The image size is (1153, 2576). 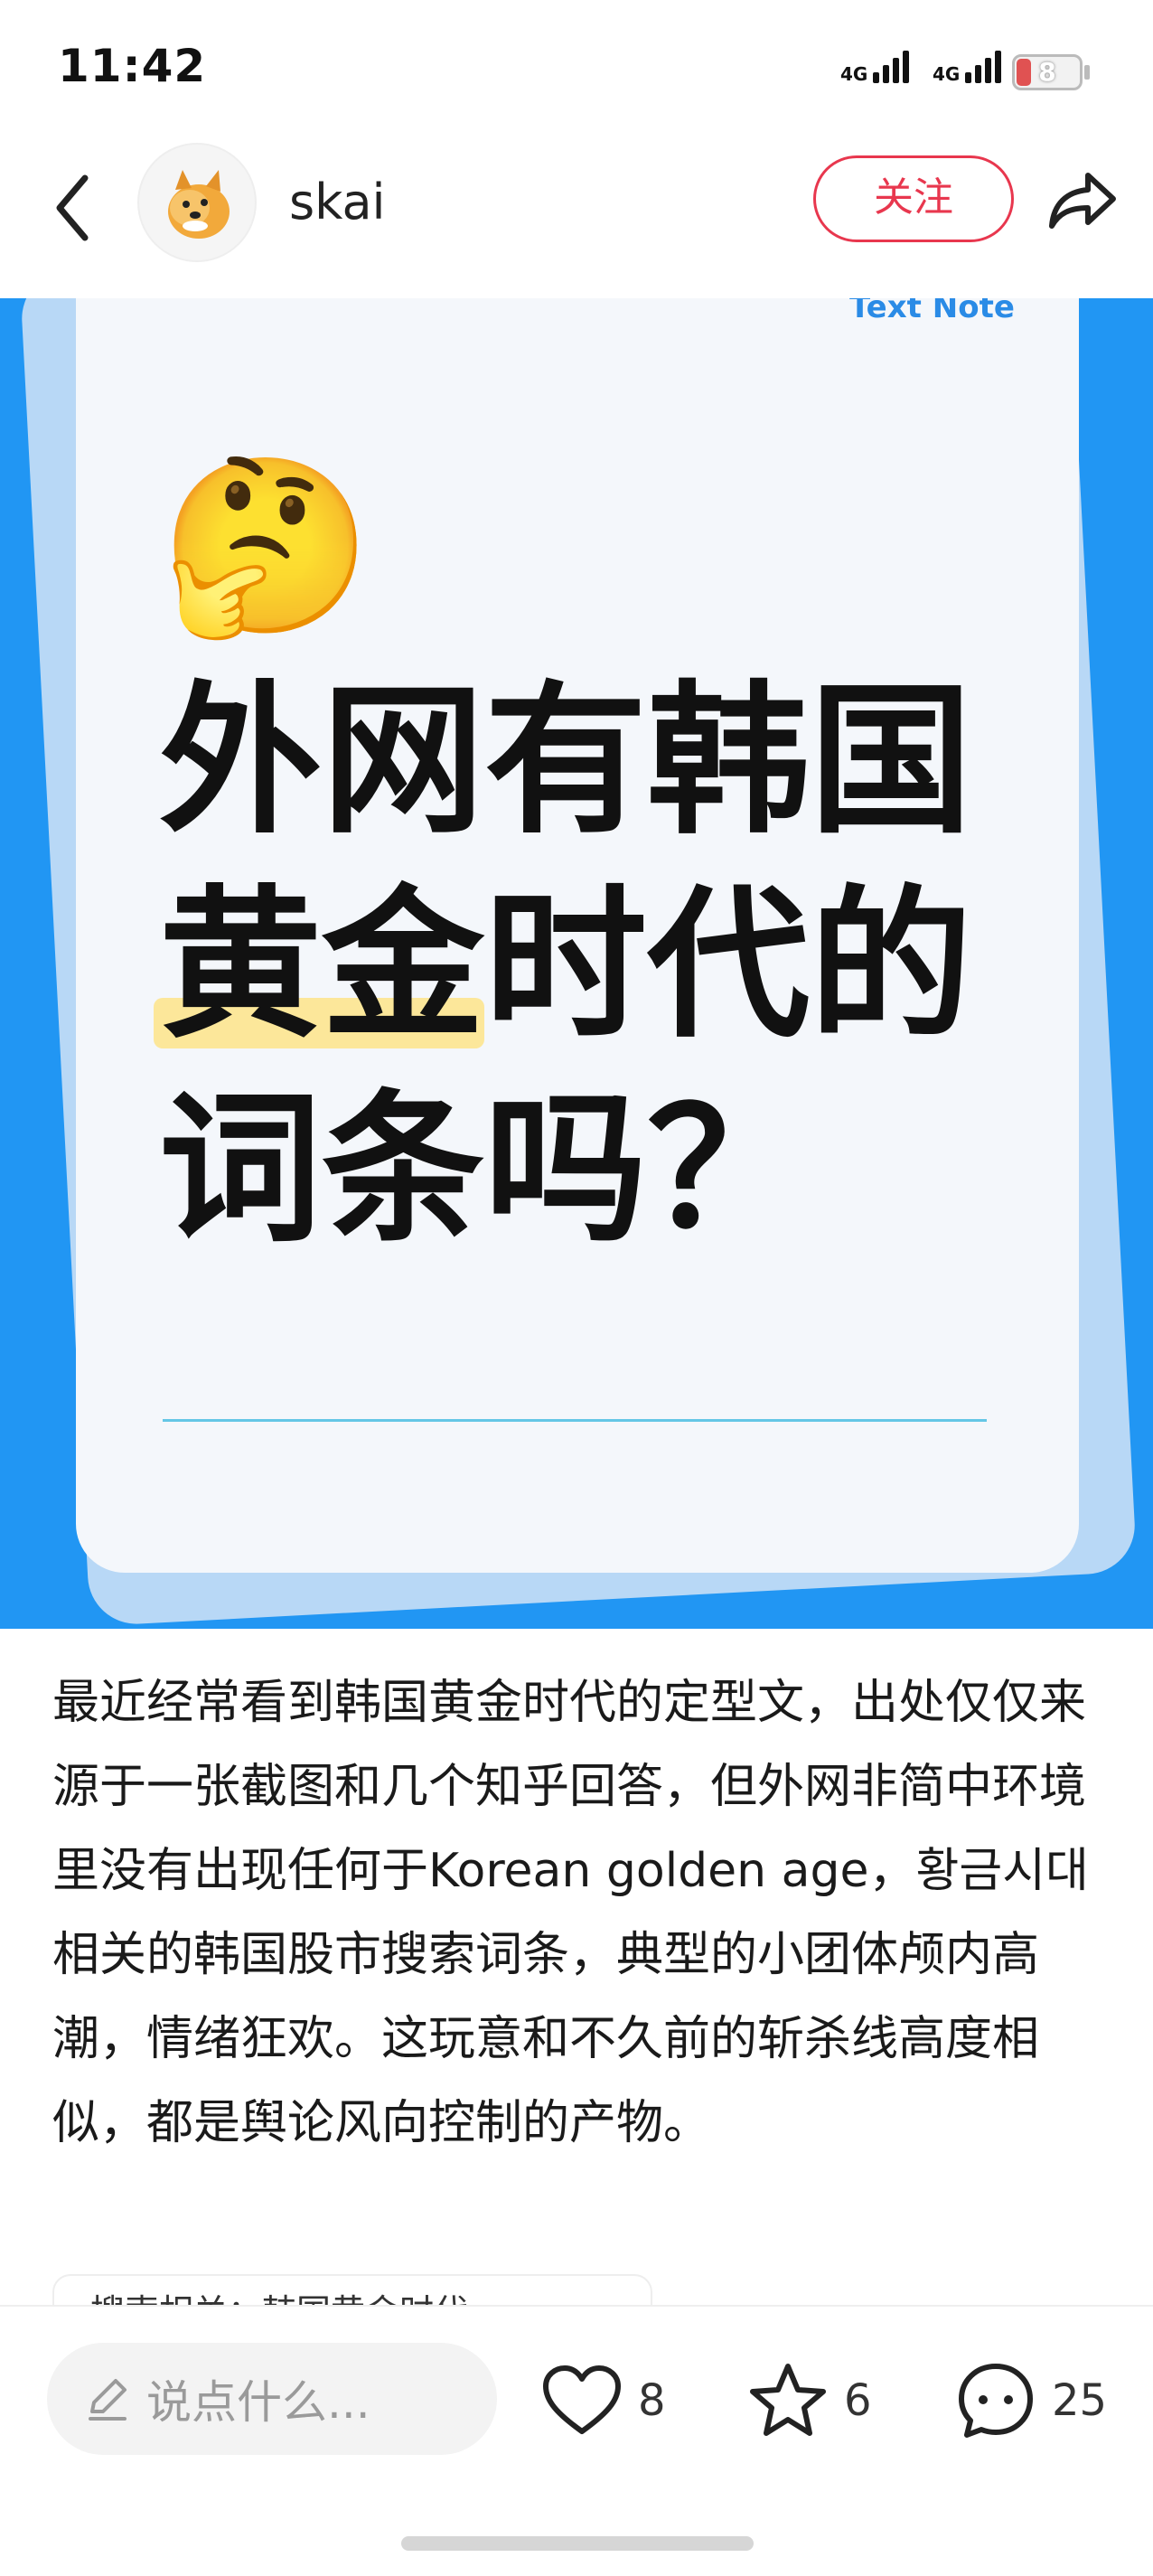 I want to click on comment-button: 25, so click(x=1029, y=2401).